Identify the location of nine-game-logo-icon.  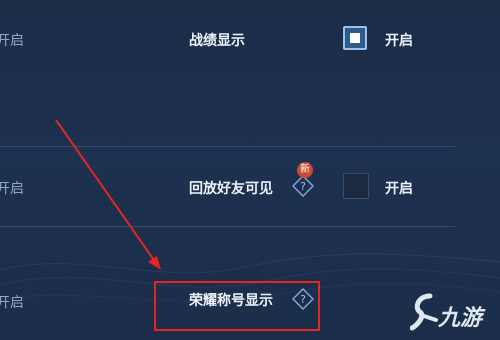
(424, 312).